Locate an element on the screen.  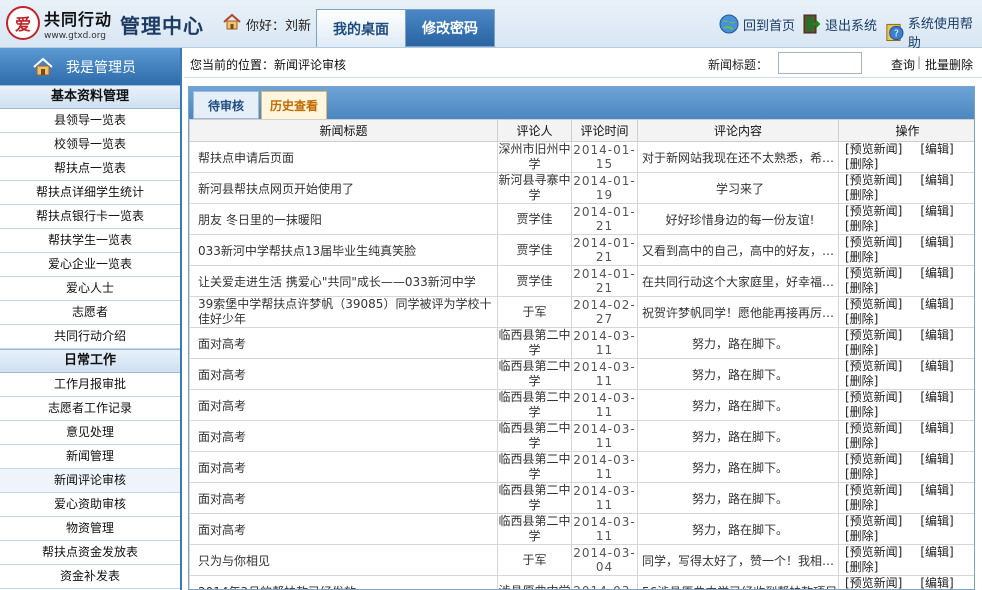
sidebar-item-school-leaders: 校领导一览表 is located at coordinates (90, 145).